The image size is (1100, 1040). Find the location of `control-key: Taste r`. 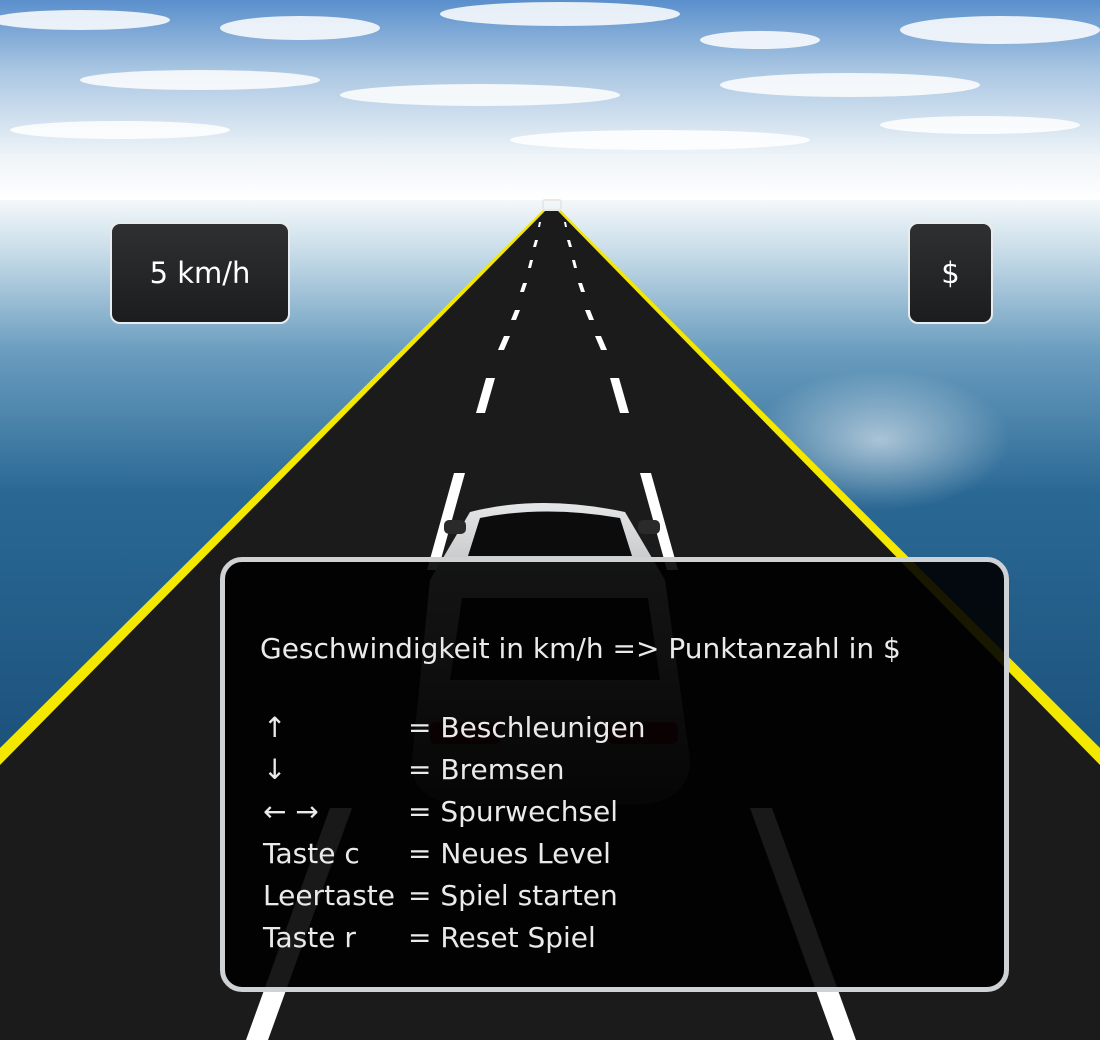

control-key: Taste r is located at coordinates (309, 937).